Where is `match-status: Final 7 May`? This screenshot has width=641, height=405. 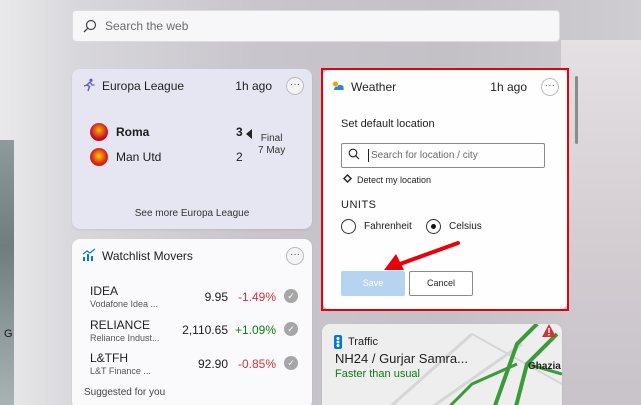 match-status: Final 7 May is located at coordinates (271, 145).